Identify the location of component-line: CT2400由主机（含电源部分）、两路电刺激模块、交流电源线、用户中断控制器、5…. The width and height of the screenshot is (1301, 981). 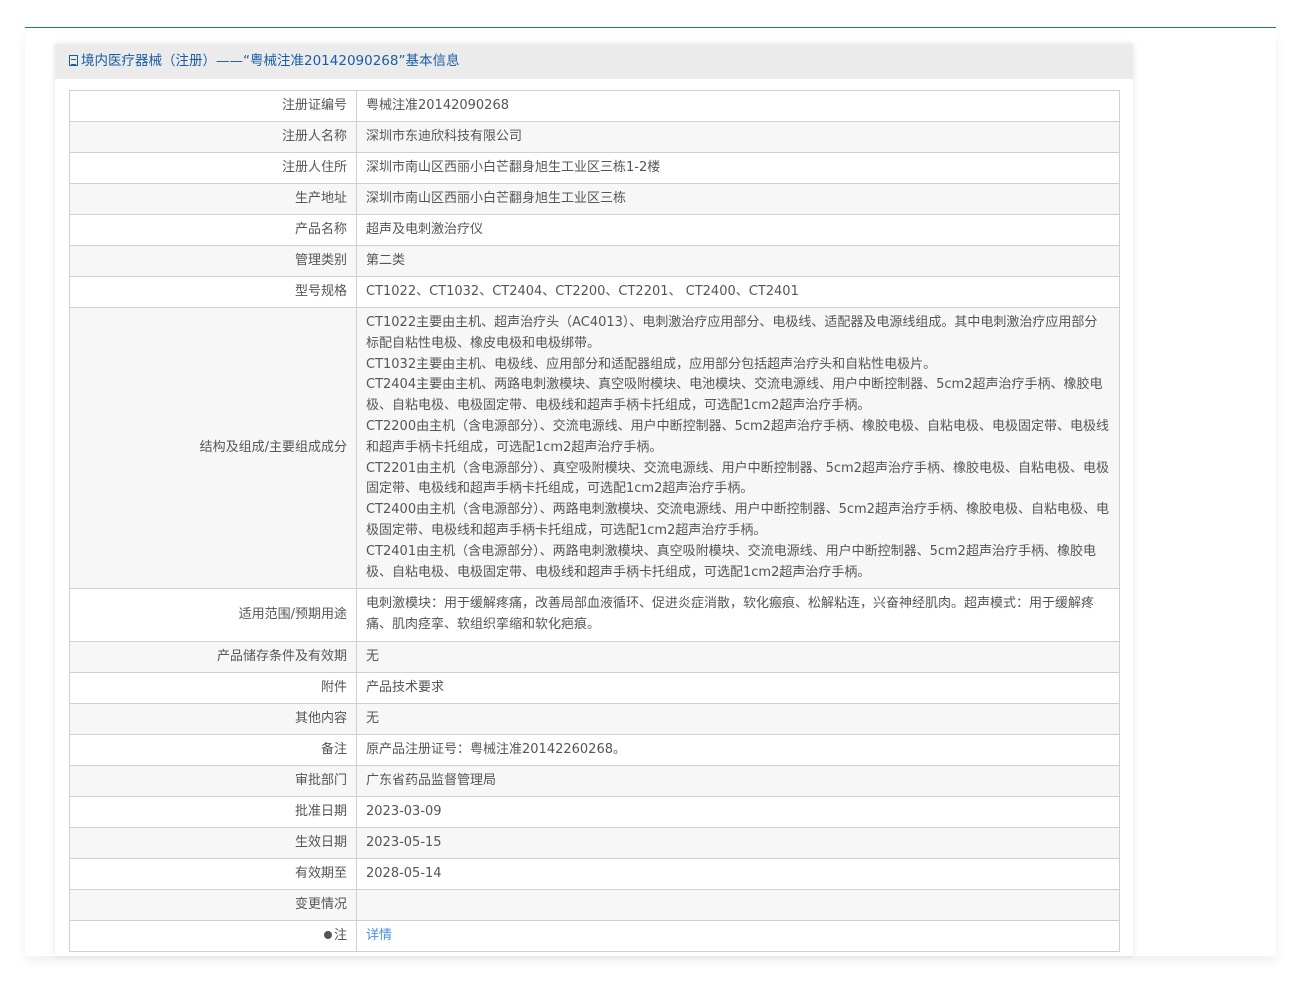
(737, 520).